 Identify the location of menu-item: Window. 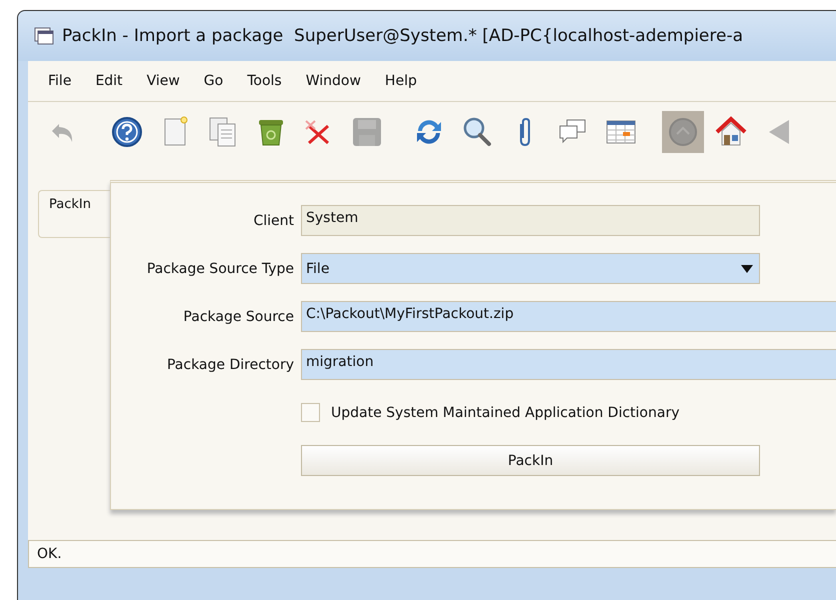
(333, 81).